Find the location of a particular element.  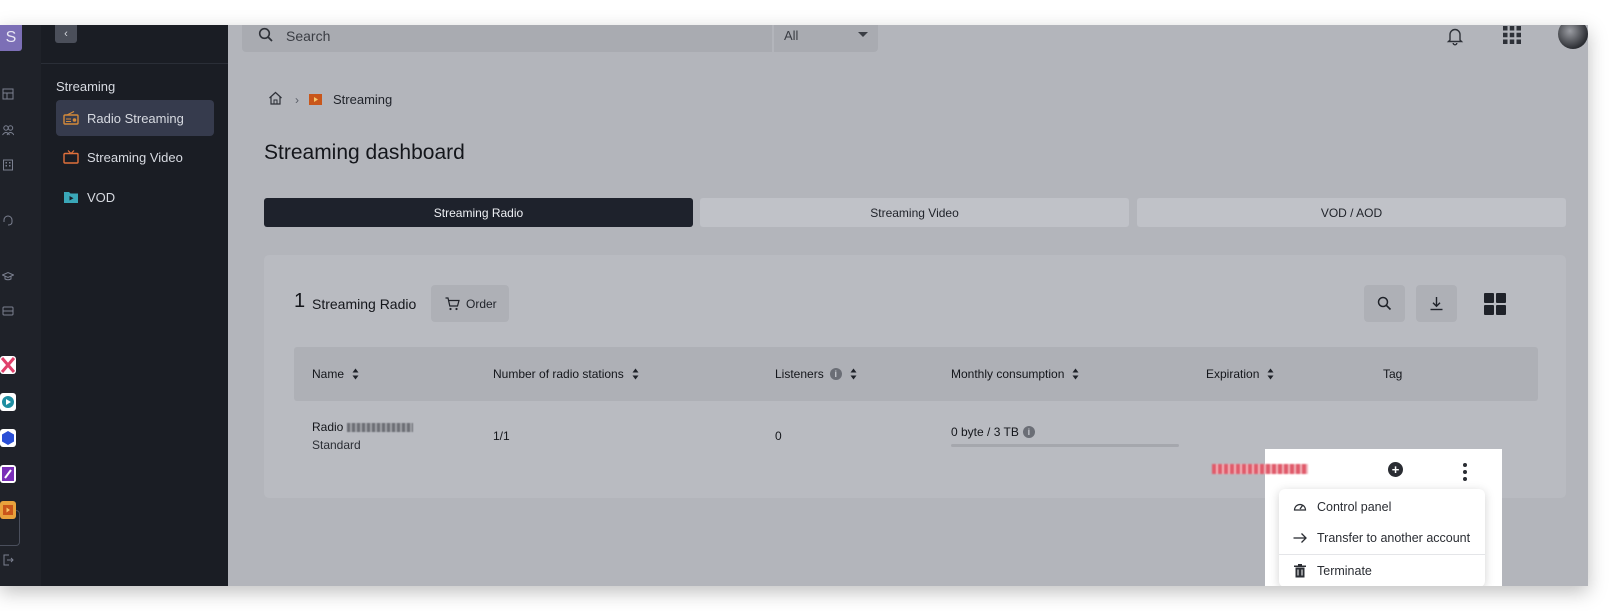

menu-item-label: Control panel is located at coordinates (1354, 507).